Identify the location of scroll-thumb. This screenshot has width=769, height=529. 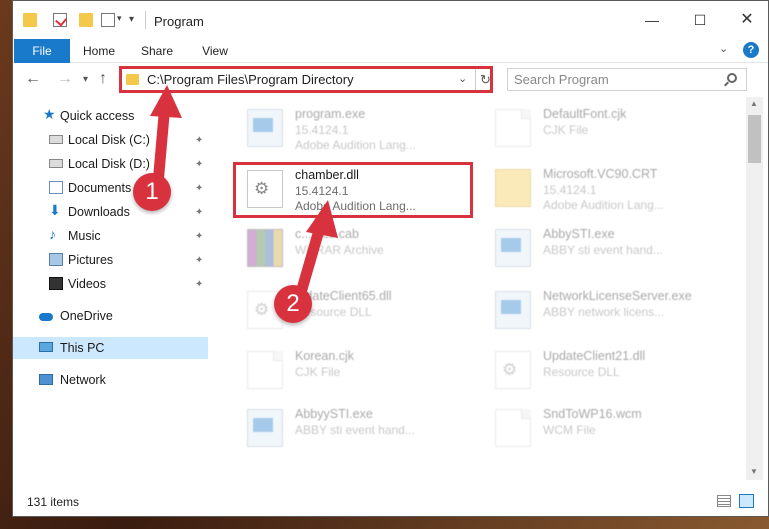
(754, 139).